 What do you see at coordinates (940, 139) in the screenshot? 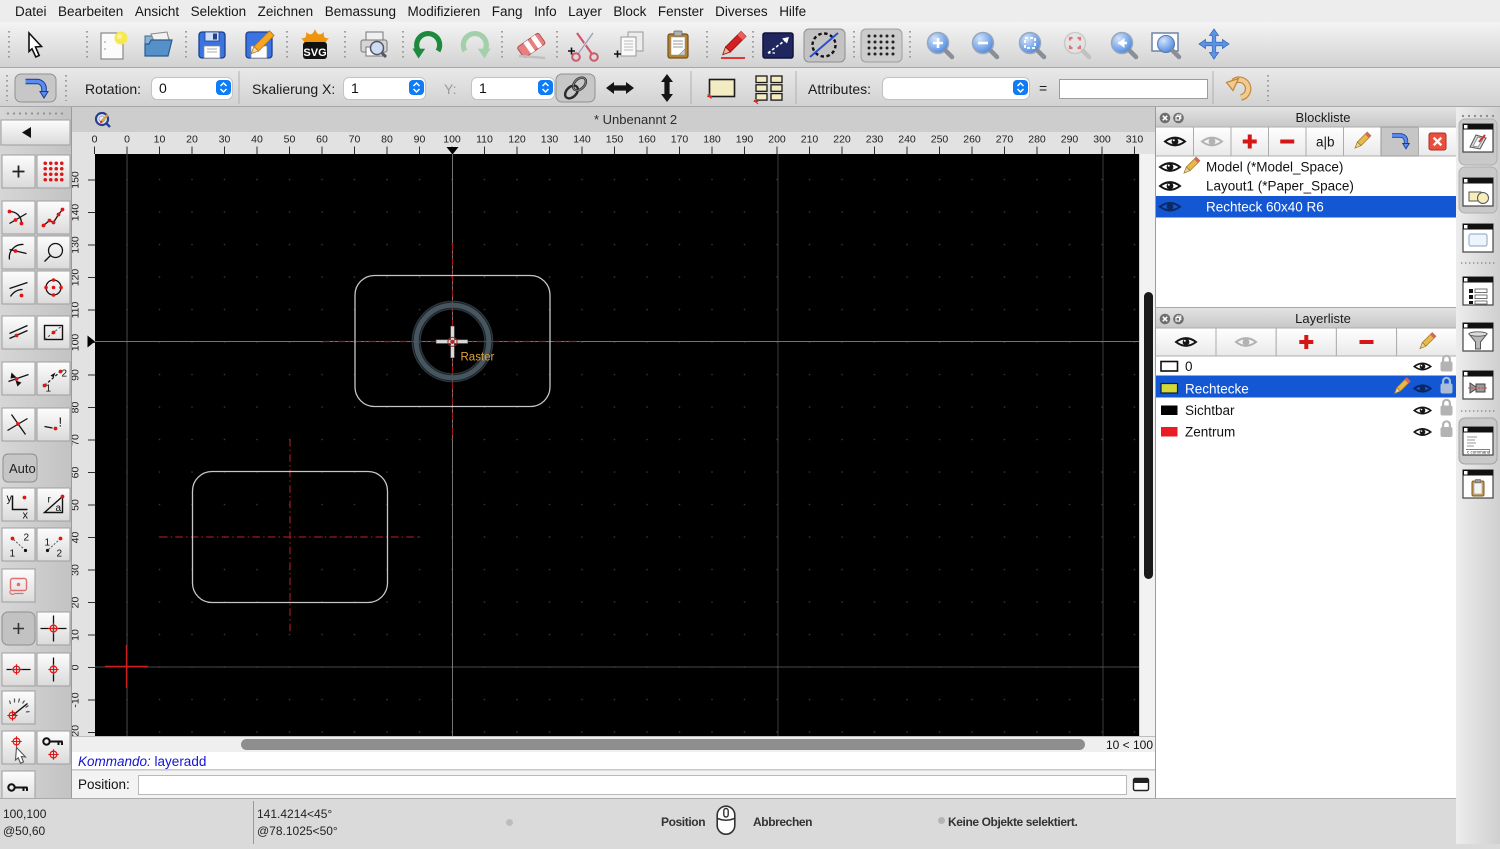
I see `svg-text: 250` at bounding box center [940, 139].